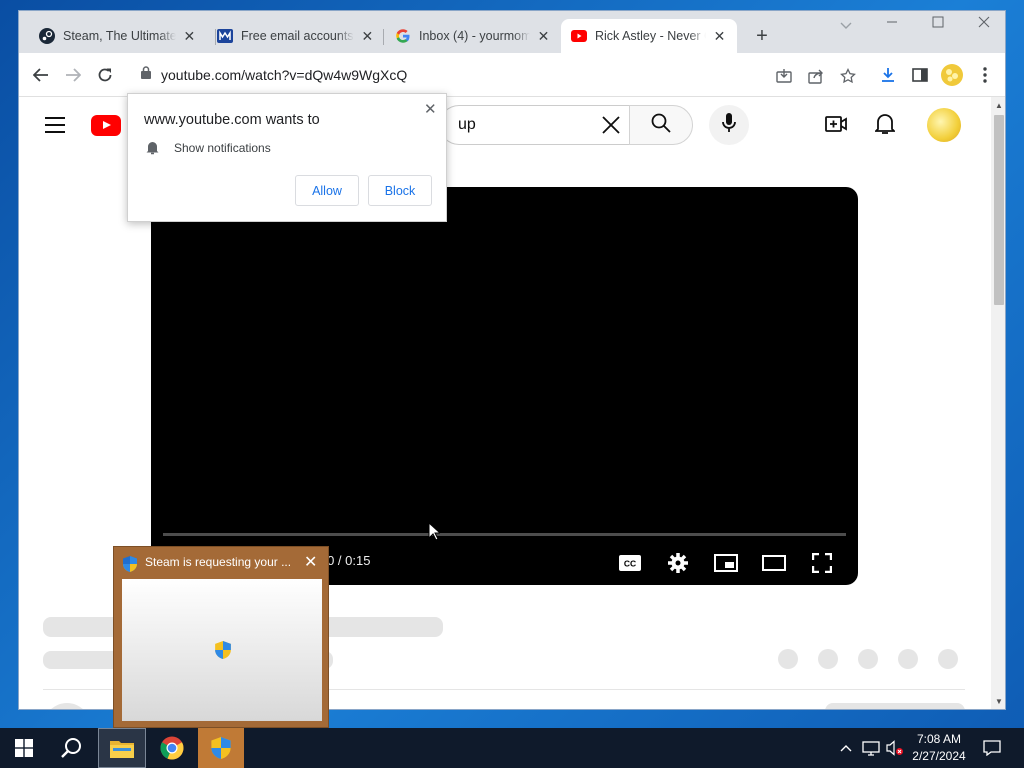  Describe the element at coordinates (172, 748) in the screenshot. I see `chrome-taskbar-icon` at that location.